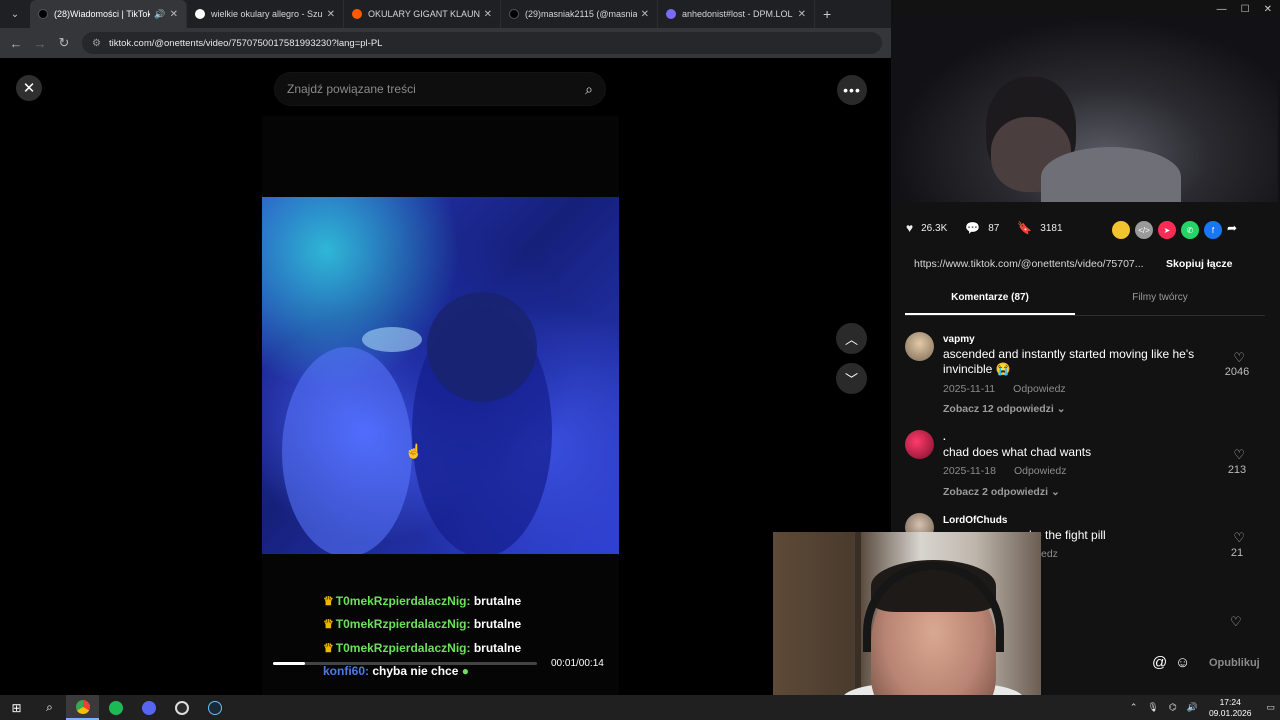 This screenshot has width=1280, height=720. I want to click on steam-icon, so click(214, 707).